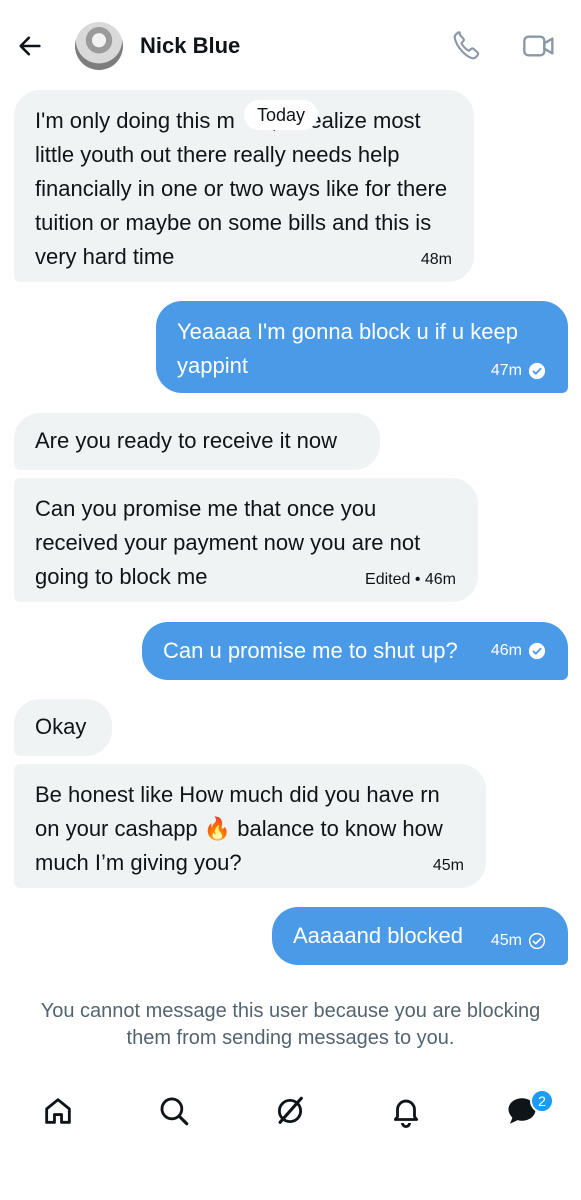 This screenshot has height=1200, width=581. I want to click on back-button, so click(30, 46).